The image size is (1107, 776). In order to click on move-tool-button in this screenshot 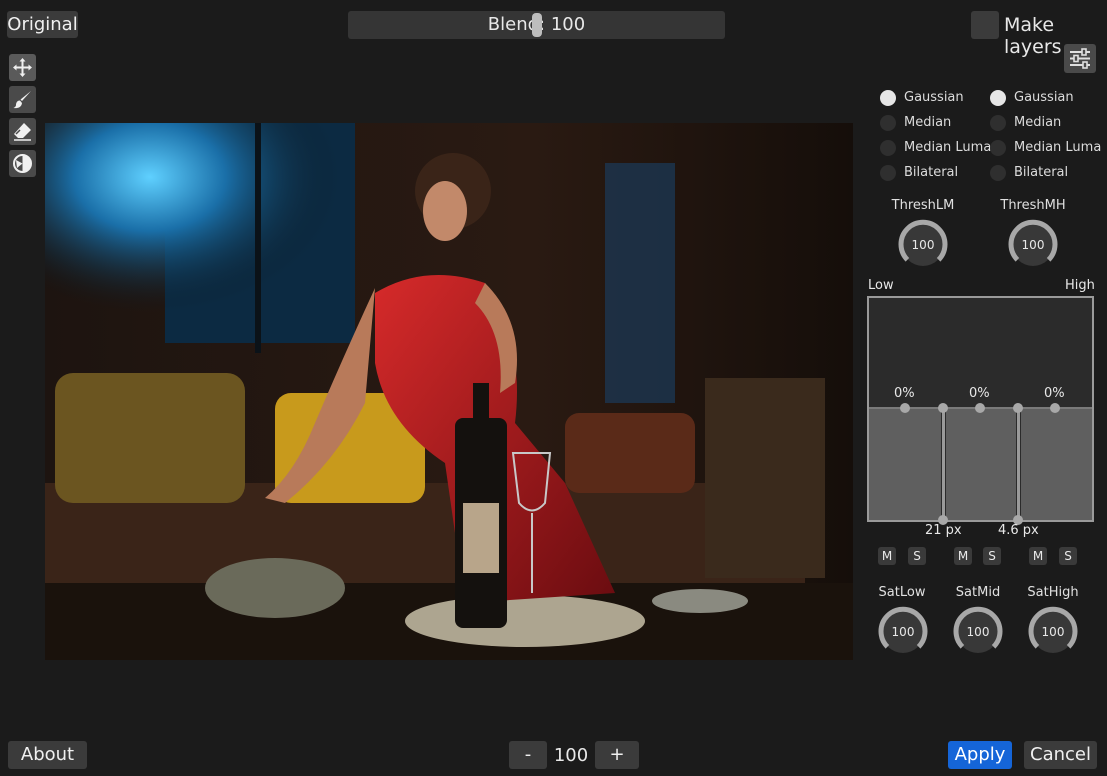, I will do `click(22, 67)`.